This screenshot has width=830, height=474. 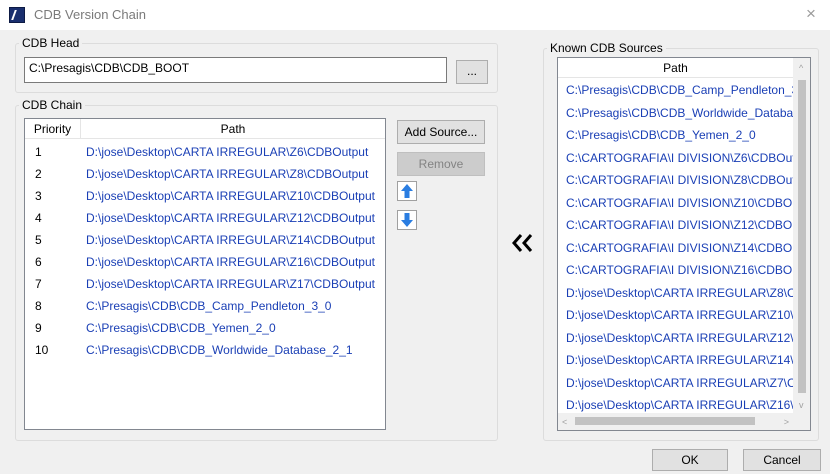 I want to click on known-sources-scroll-thumb, so click(x=802, y=236).